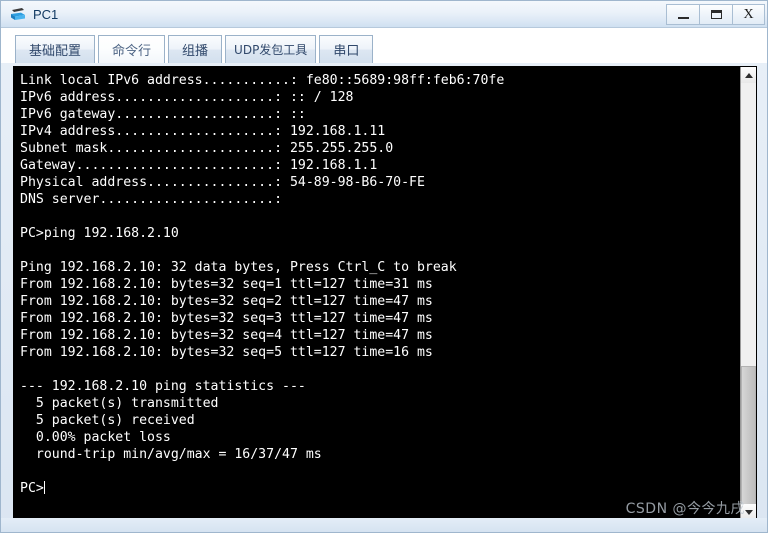 The image size is (768, 533). What do you see at coordinates (381, 488) in the screenshot?
I see `terminal-prompt-line: PC>` at bounding box center [381, 488].